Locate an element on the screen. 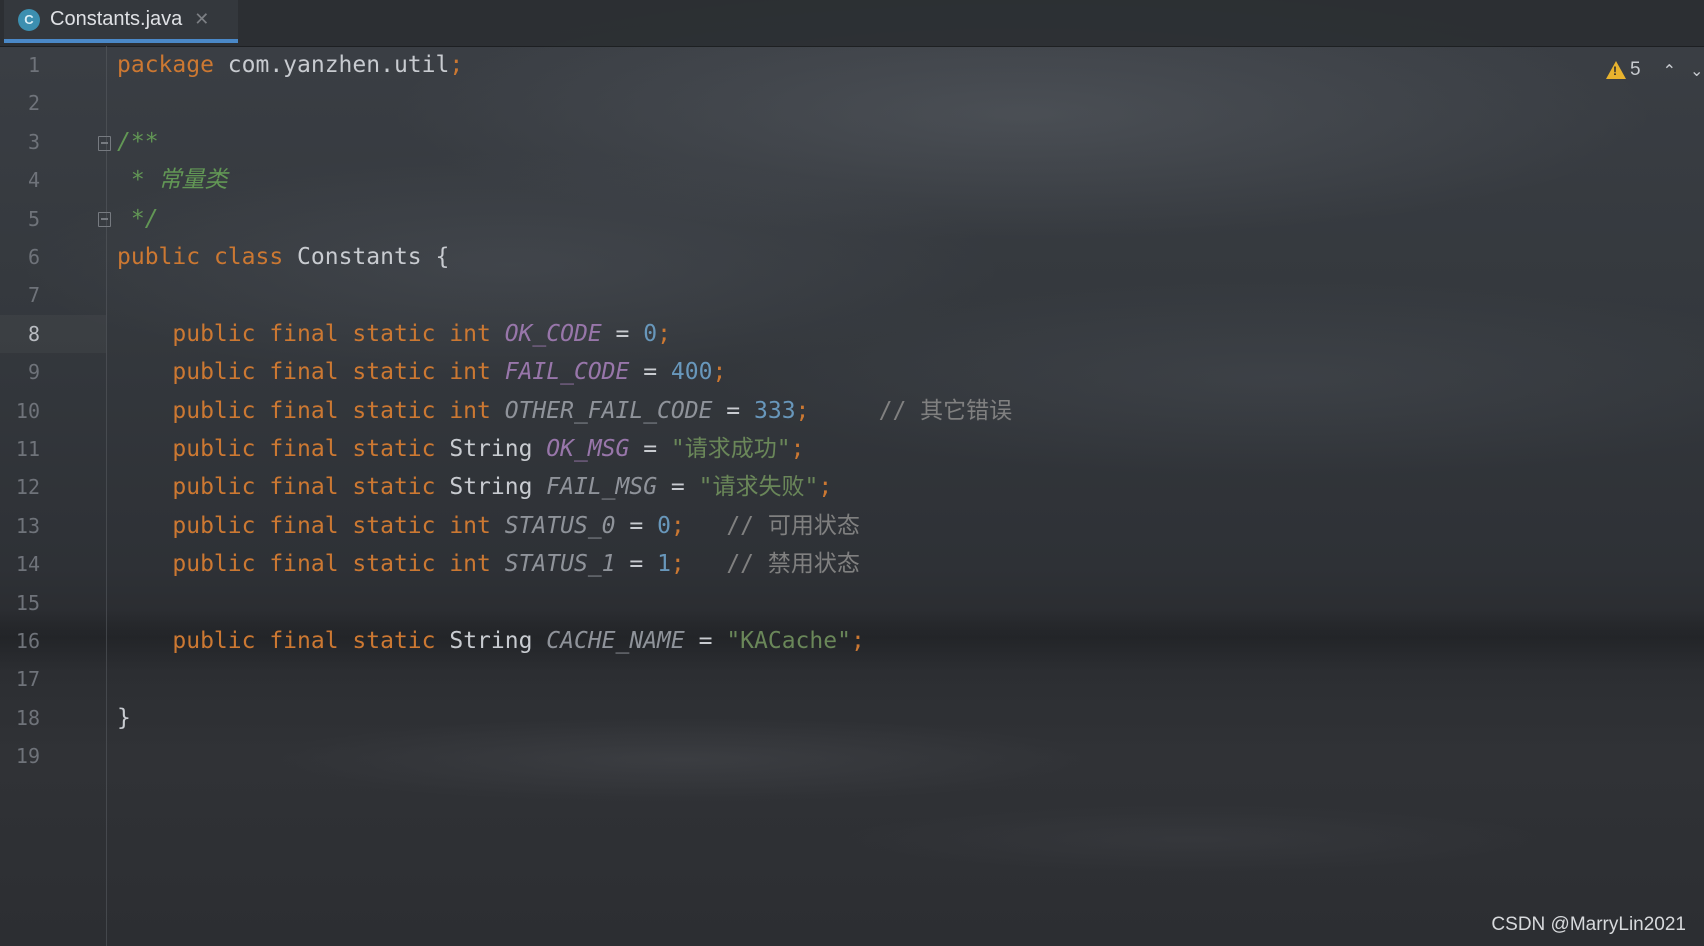  code-line-3: /** is located at coordinates (138, 142).